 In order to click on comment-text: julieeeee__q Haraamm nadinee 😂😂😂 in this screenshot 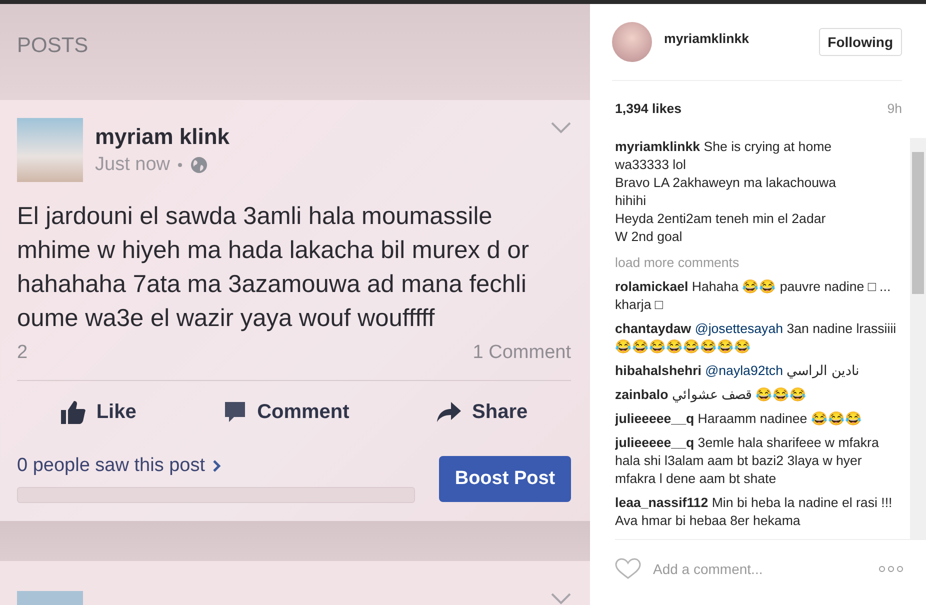, I will do `click(739, 419)`.